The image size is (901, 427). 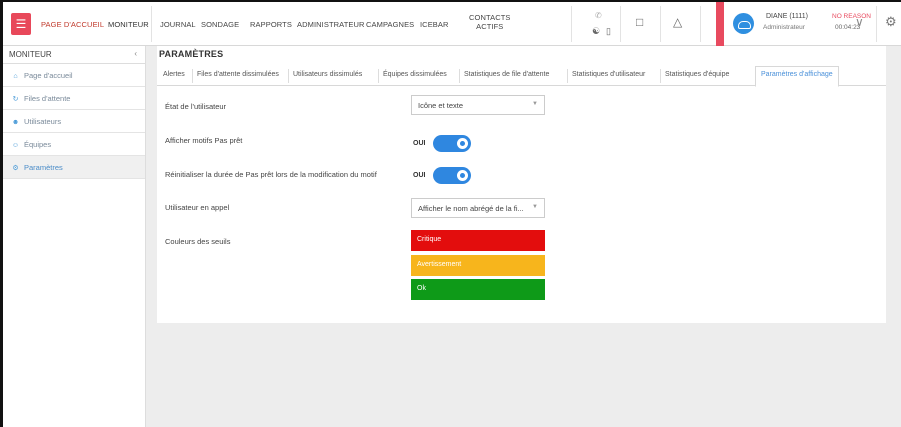 I want to click on threshold-colors-label: Couleurs des seuils, so click(x=198, y=241).